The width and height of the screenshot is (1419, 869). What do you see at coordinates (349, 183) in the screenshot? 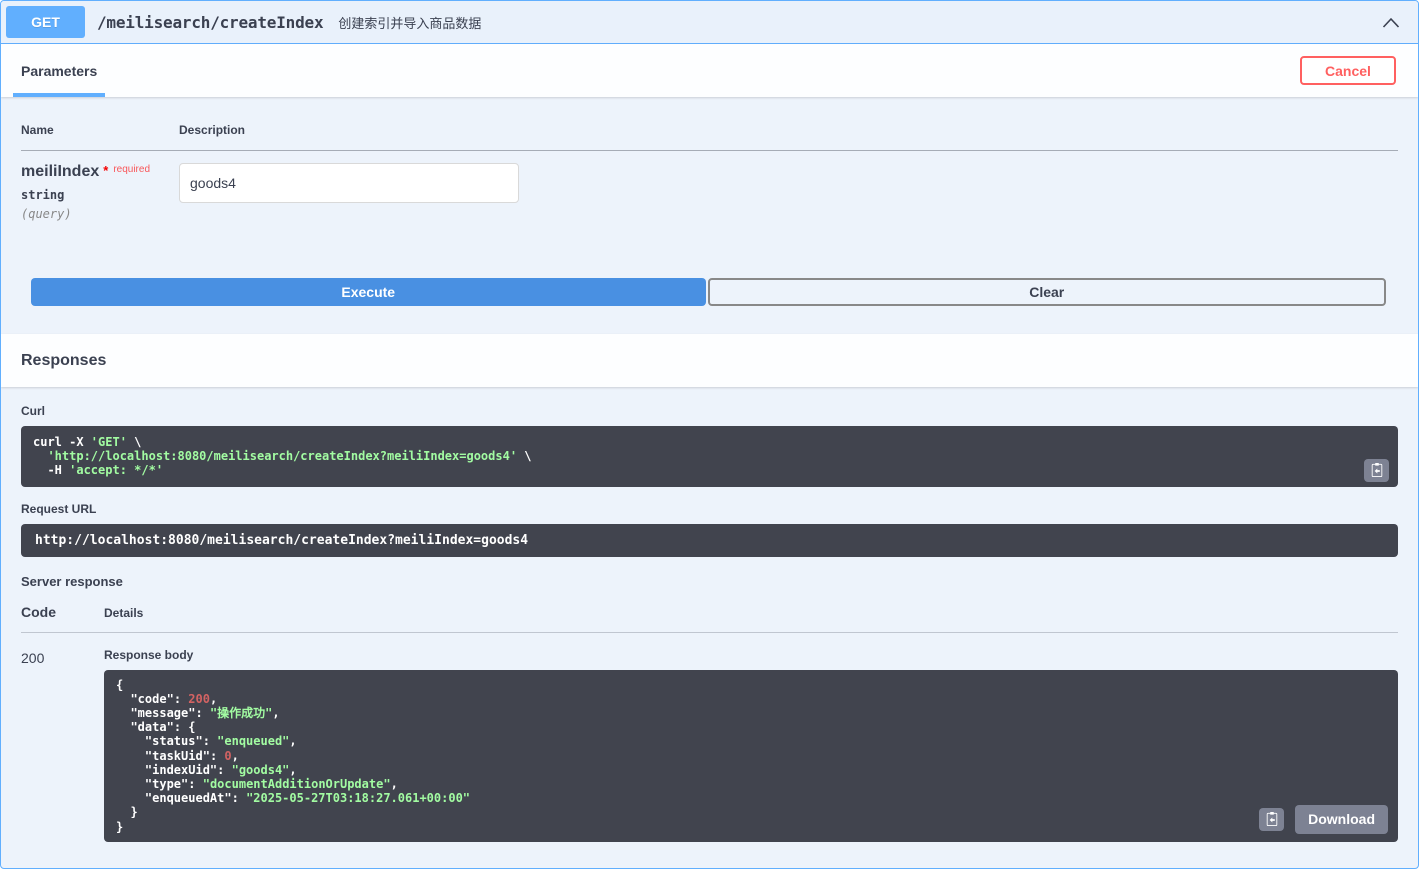
I see `meiliIndex-input` at bounding box center [349, 183].